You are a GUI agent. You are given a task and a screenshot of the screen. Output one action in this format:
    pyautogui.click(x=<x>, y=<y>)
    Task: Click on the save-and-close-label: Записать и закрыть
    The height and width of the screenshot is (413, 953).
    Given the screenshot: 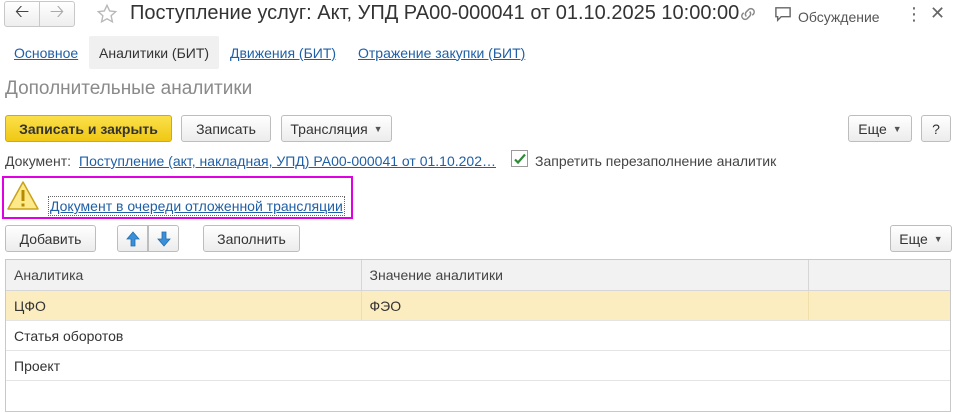 What is the action you would take?
    pyautogui.click(x=88, y=128)
    